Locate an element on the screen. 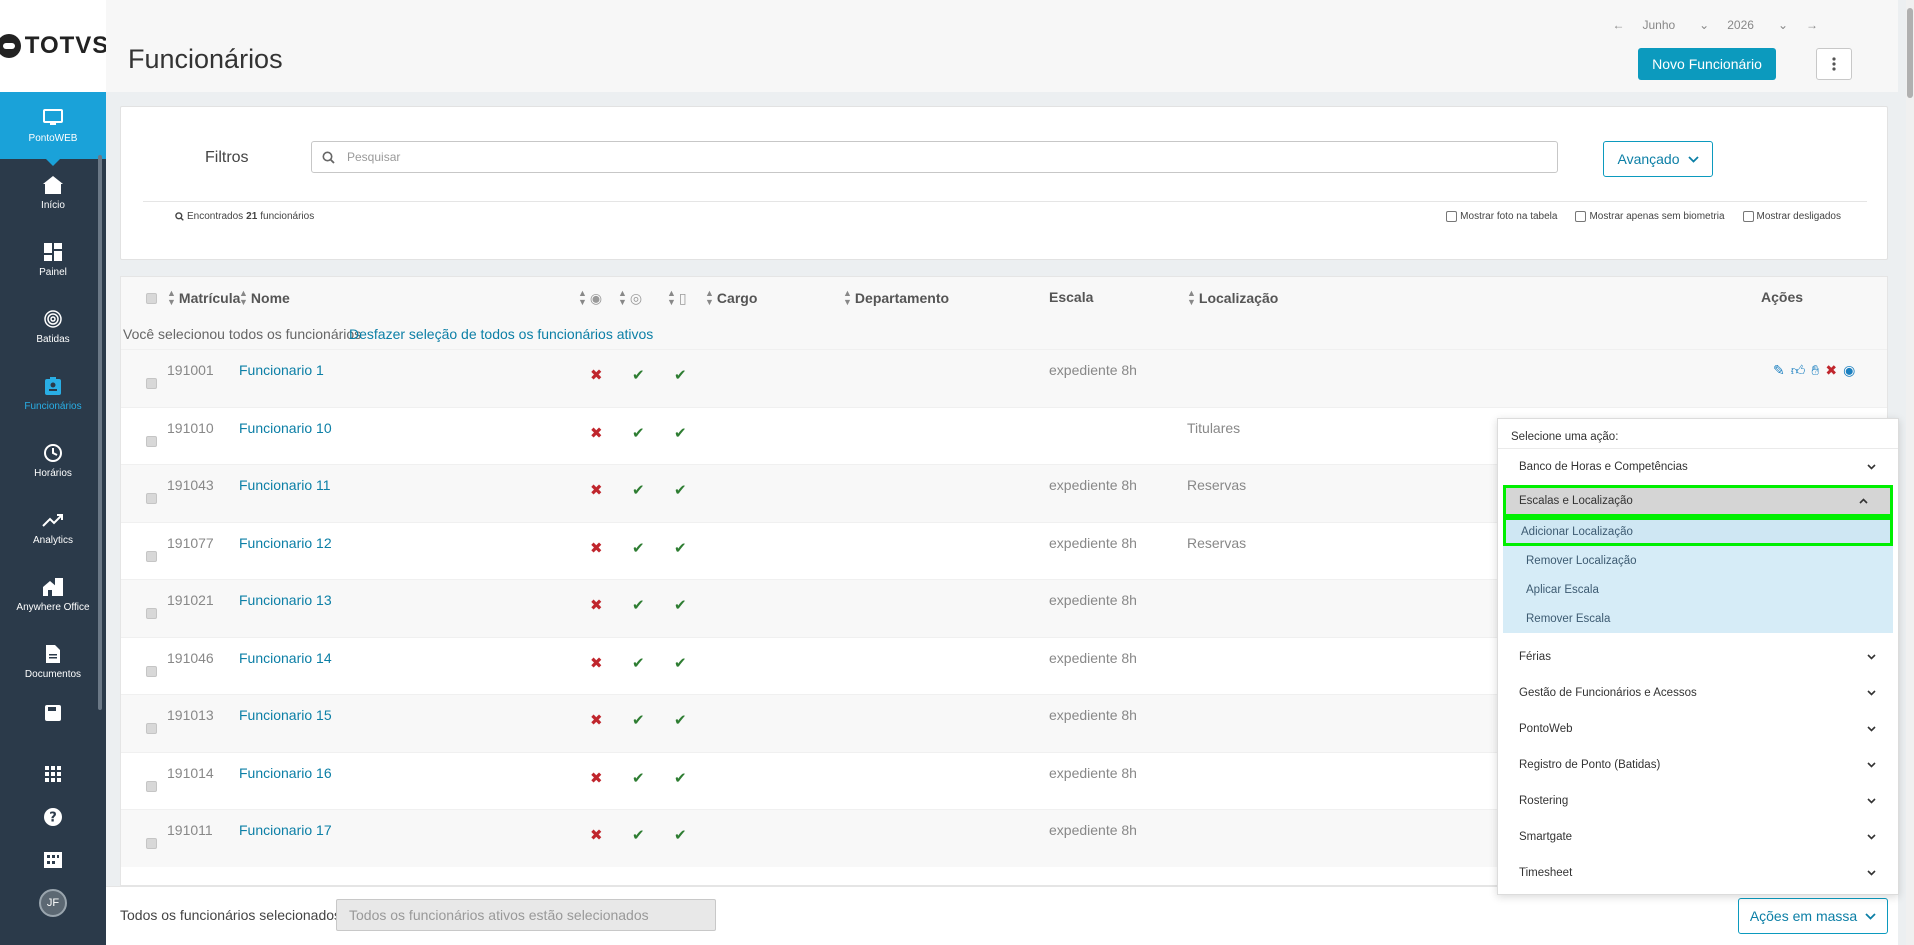  view-icon: ◉ is located at coordinates (1849, 370).